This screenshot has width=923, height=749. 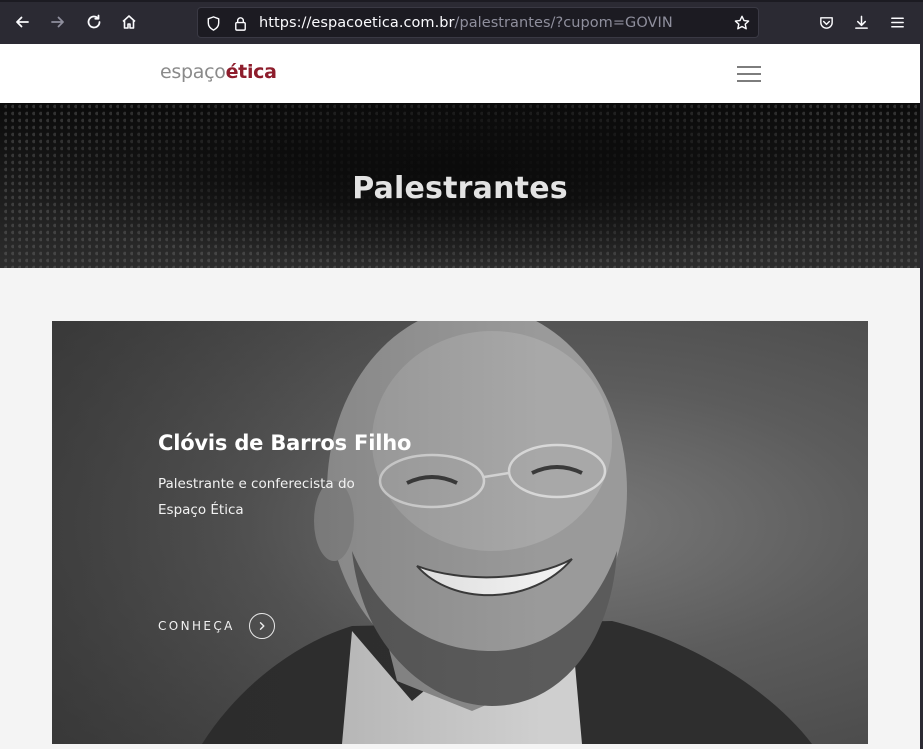 What do you see at coordinates (193, 72) in the screenshot?
I see `logo-part-espaco: espaço` at bounding box center [193, 72].